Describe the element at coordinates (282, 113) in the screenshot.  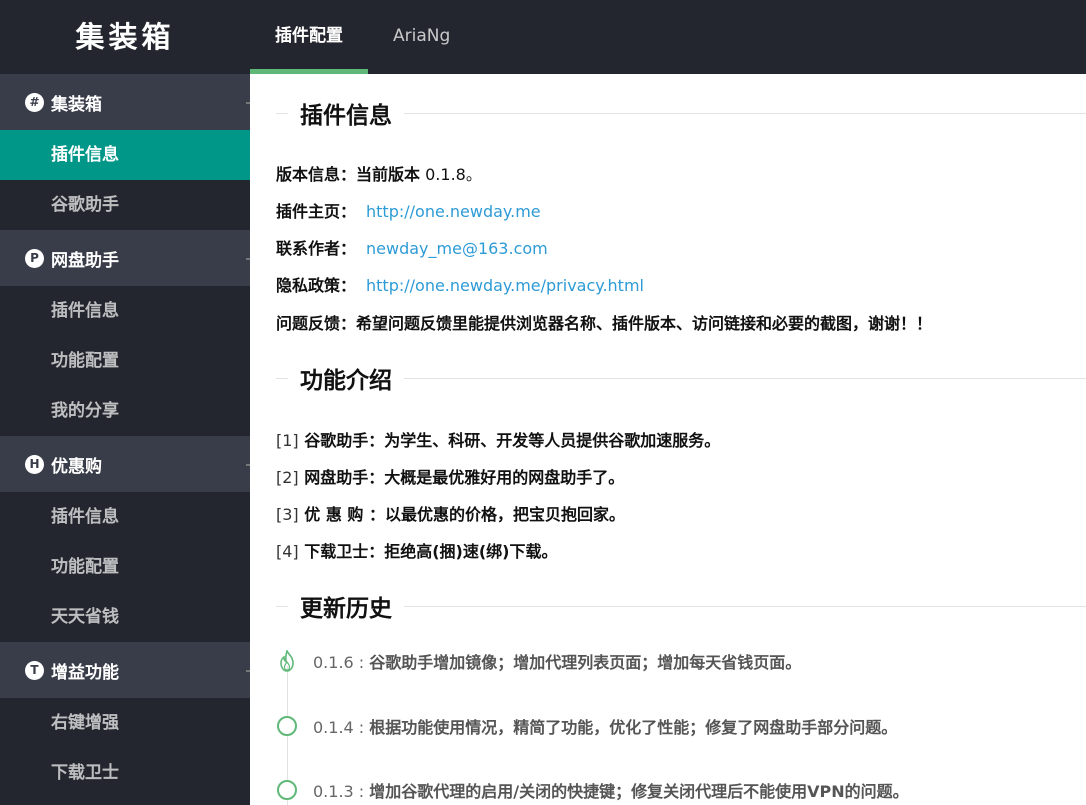
I see `plugin-info-title-bar` at that location.